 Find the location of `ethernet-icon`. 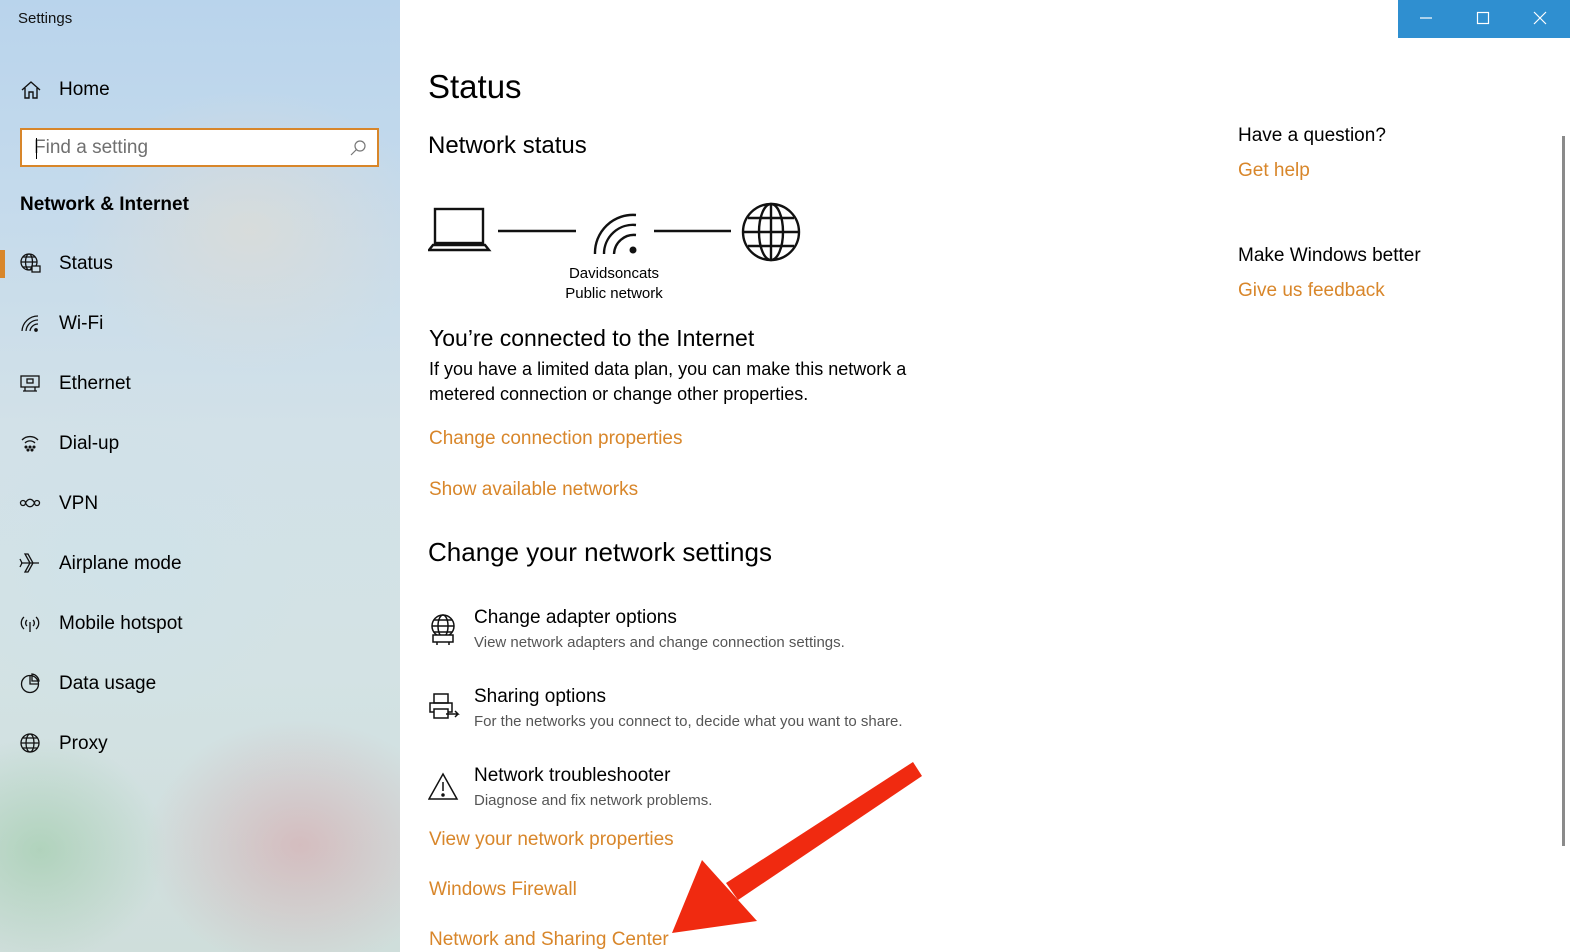

ethernet-icon is located at coordinates (30, 383).